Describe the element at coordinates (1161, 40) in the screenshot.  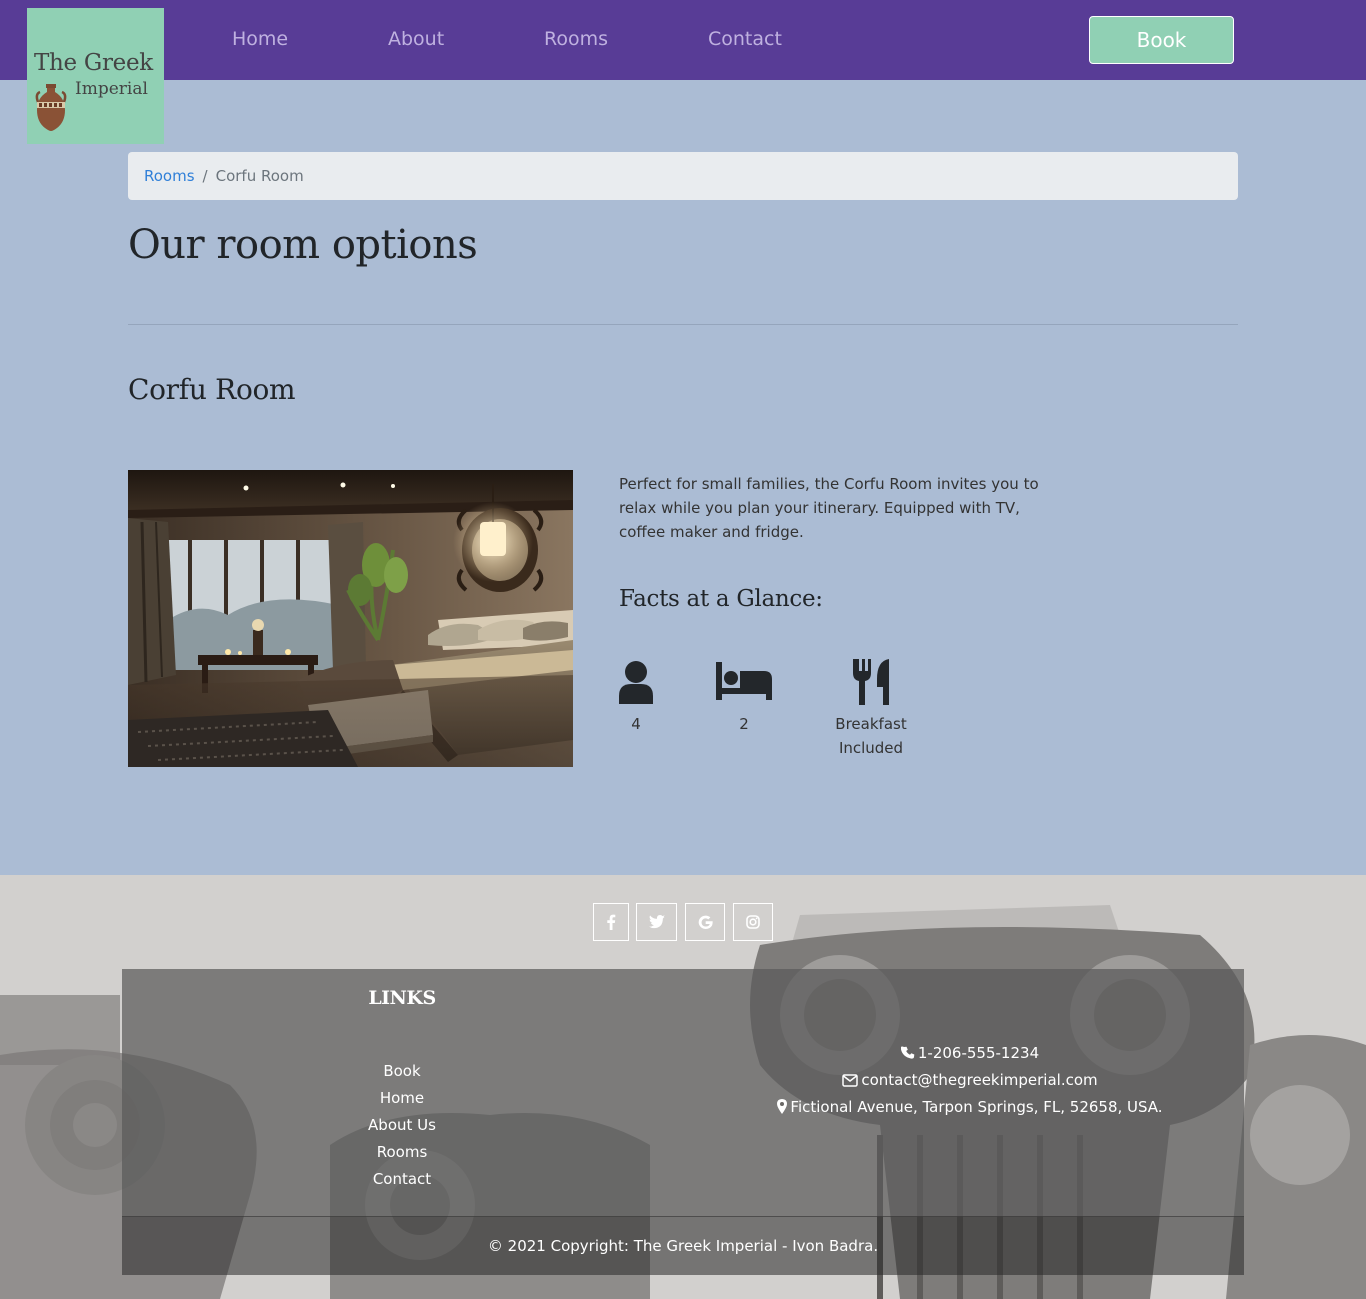
I see `book-button: Book` at that location.